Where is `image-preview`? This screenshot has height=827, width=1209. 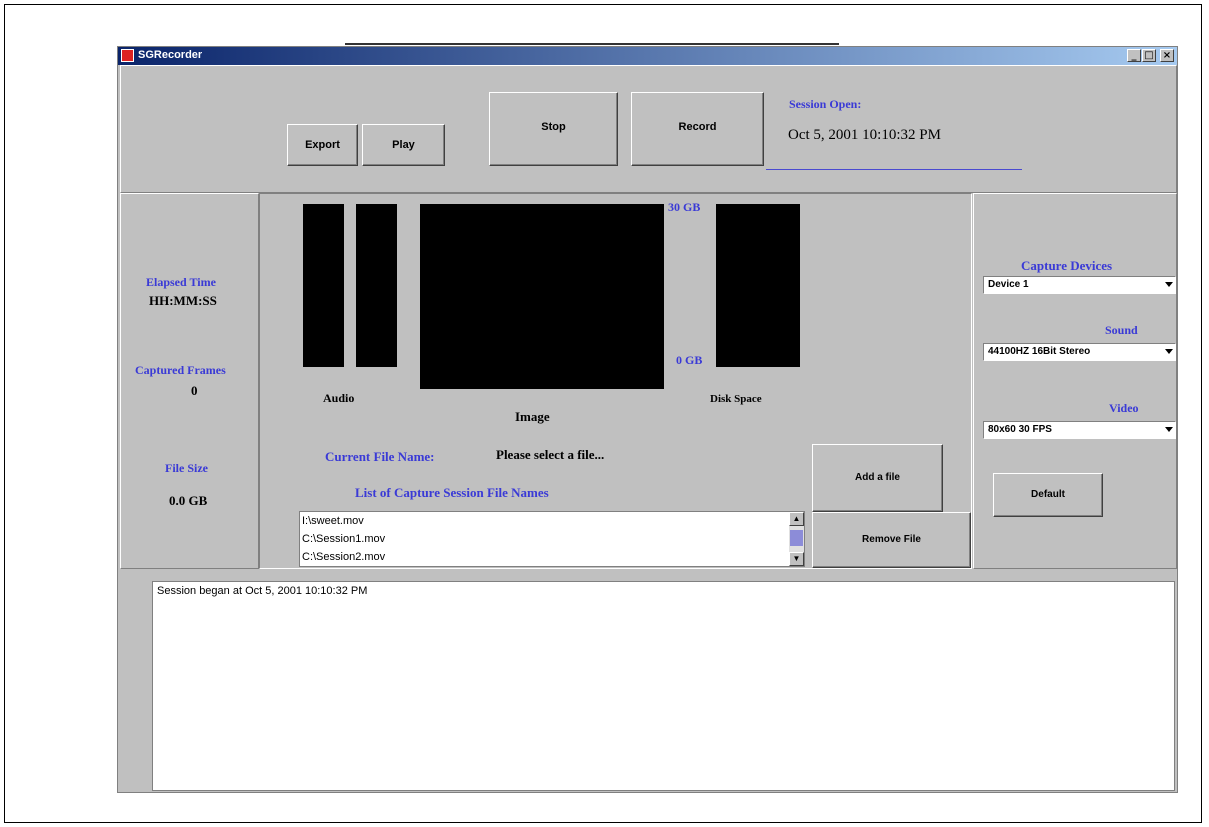
image-preview is located at coordinates (542, 296).